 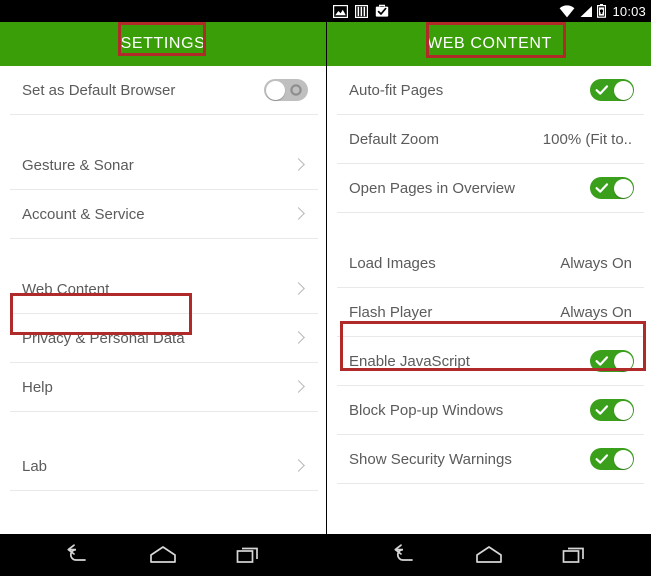 What do you see at coordinates (66, 289) in the screenshot?
I see `list-item-label: Web Content` at bounding box center [66, 289].